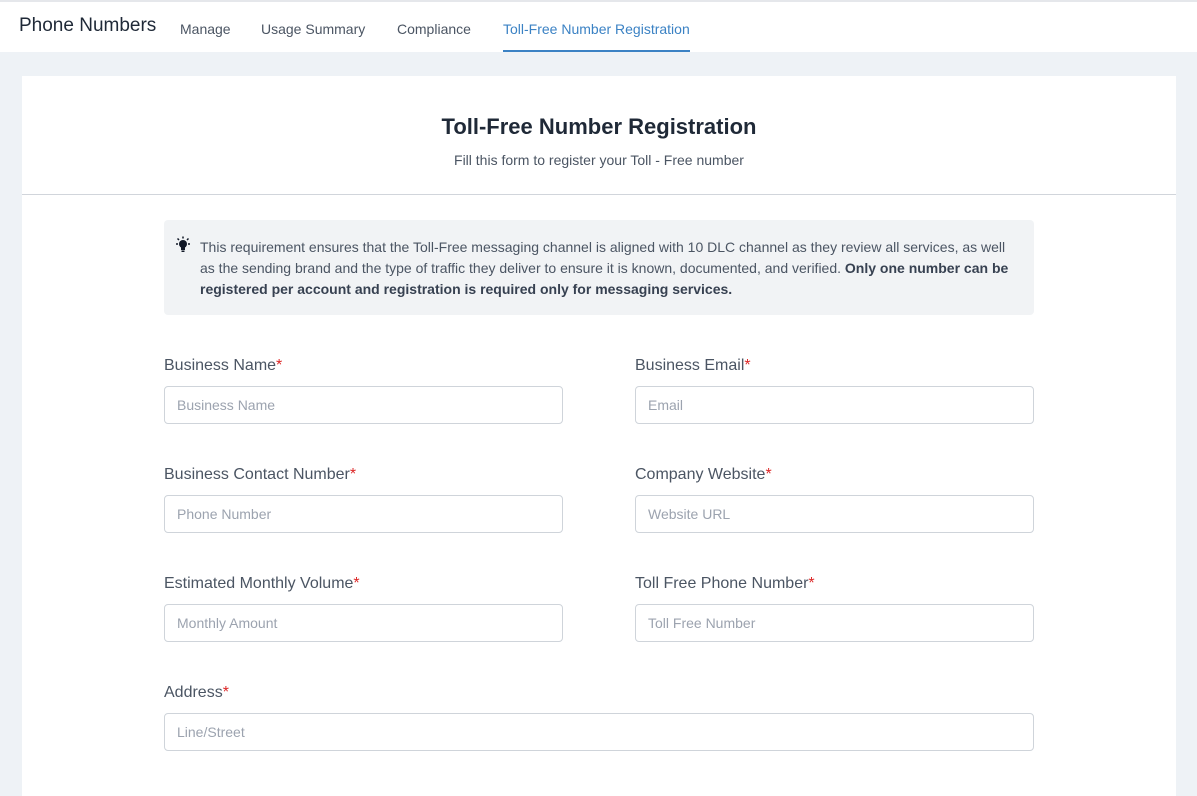 The height and width of the screenshot is (796, 1197). What do you see at coordinates (693, 365) in the screenshot?
I see `business-email-label: Business Email*` at bounding box center [693, 365].